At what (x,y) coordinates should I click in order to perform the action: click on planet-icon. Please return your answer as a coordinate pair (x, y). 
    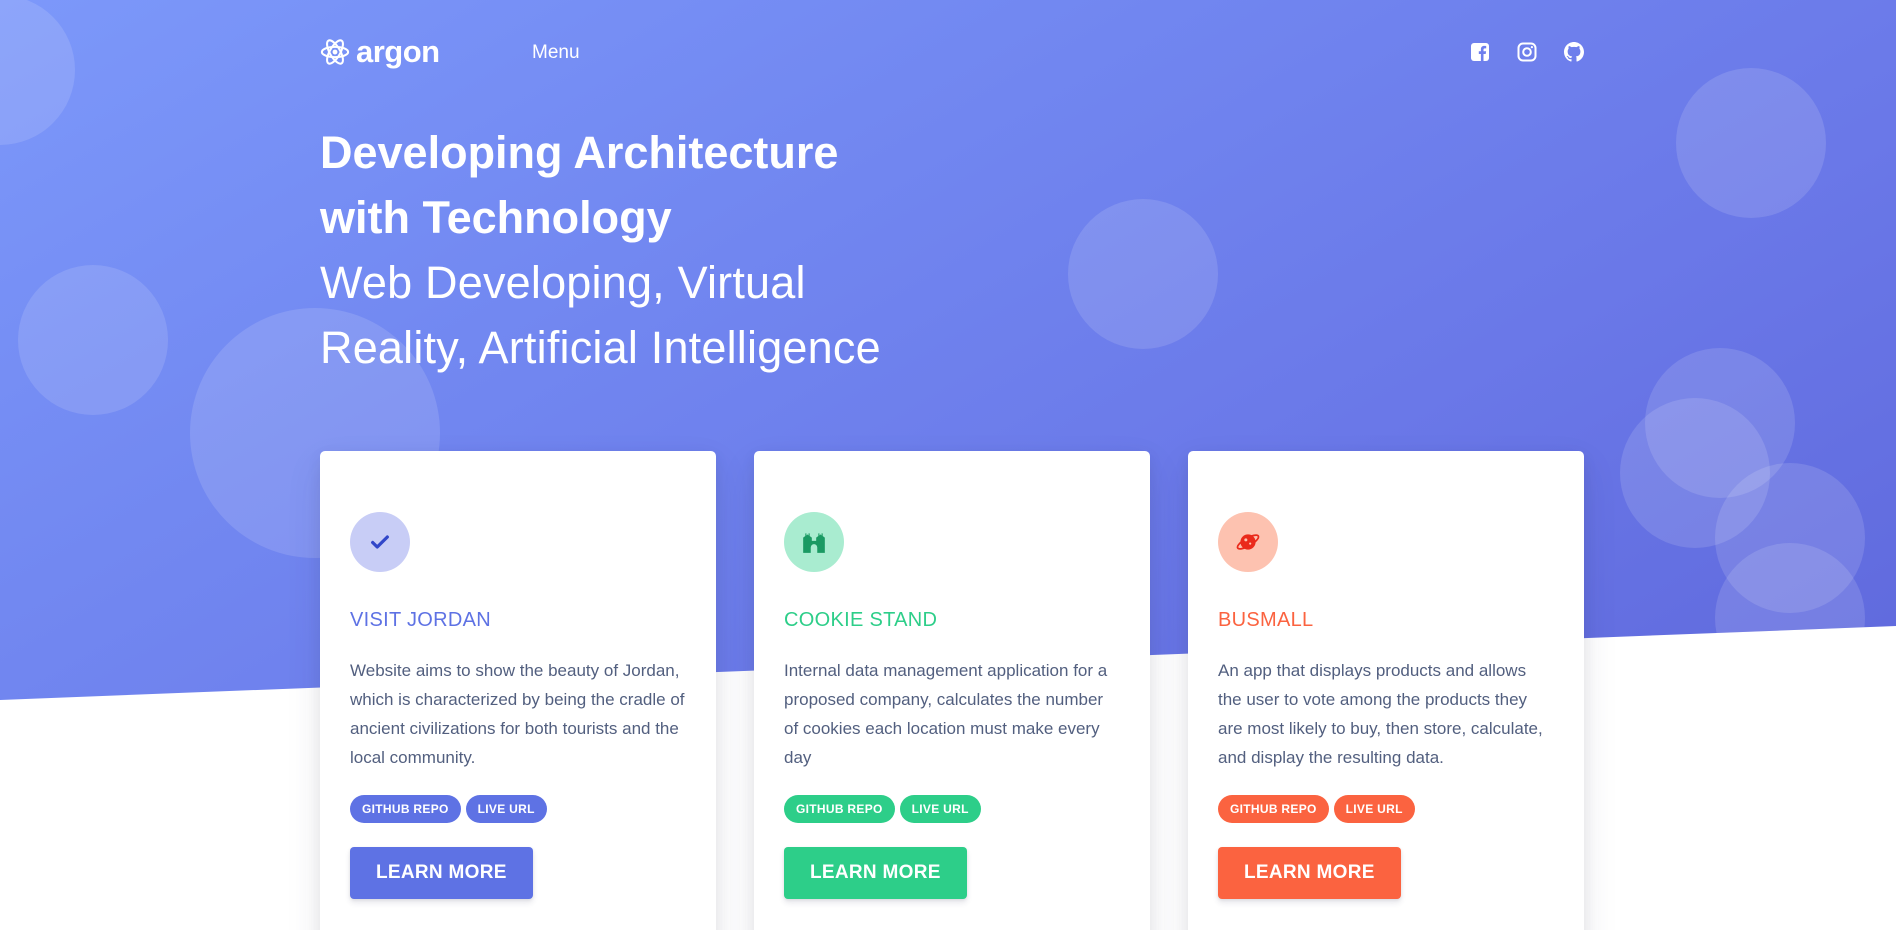
    Looking at the image, I should click on (1248, 542).